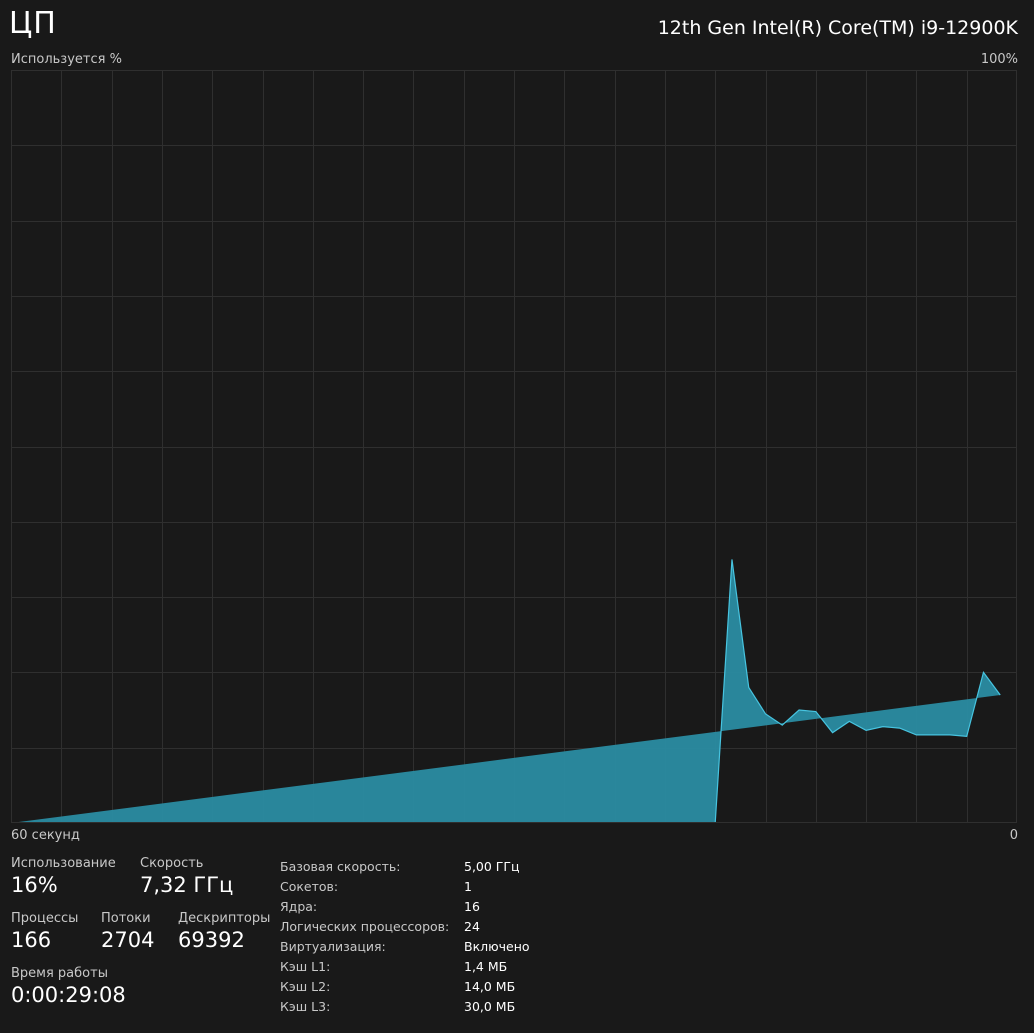 The width and height of the screenshot is (1034, 1033). Describe the element at coordinates (224, 918) in the screenshot. I see `handles-label: Дескрипторы` at that location.